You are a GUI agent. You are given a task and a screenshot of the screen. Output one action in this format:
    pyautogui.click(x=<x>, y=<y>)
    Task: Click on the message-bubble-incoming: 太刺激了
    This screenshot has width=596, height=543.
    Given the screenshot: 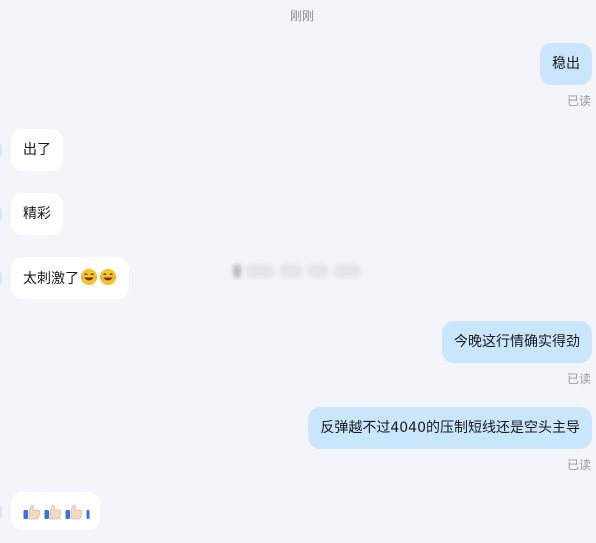 What is the action you would take?
    pyautogui.click(x=70, y=278)
    